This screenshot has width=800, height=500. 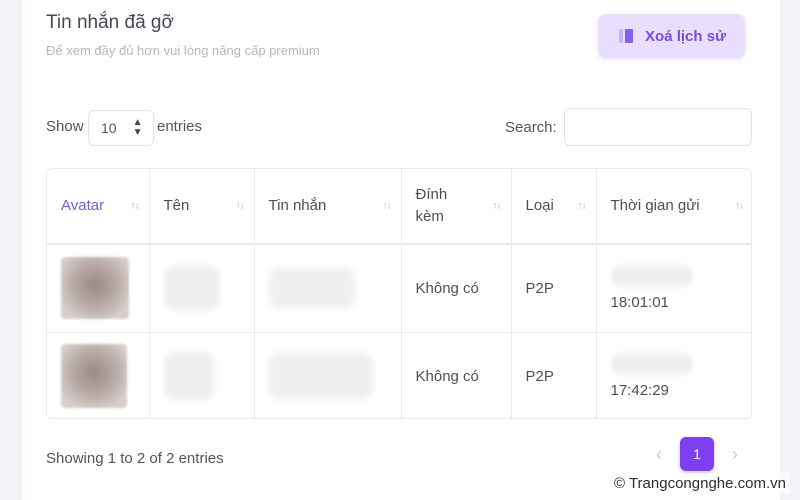 I want to click on show-label: Show, so click(x=65, y=126).